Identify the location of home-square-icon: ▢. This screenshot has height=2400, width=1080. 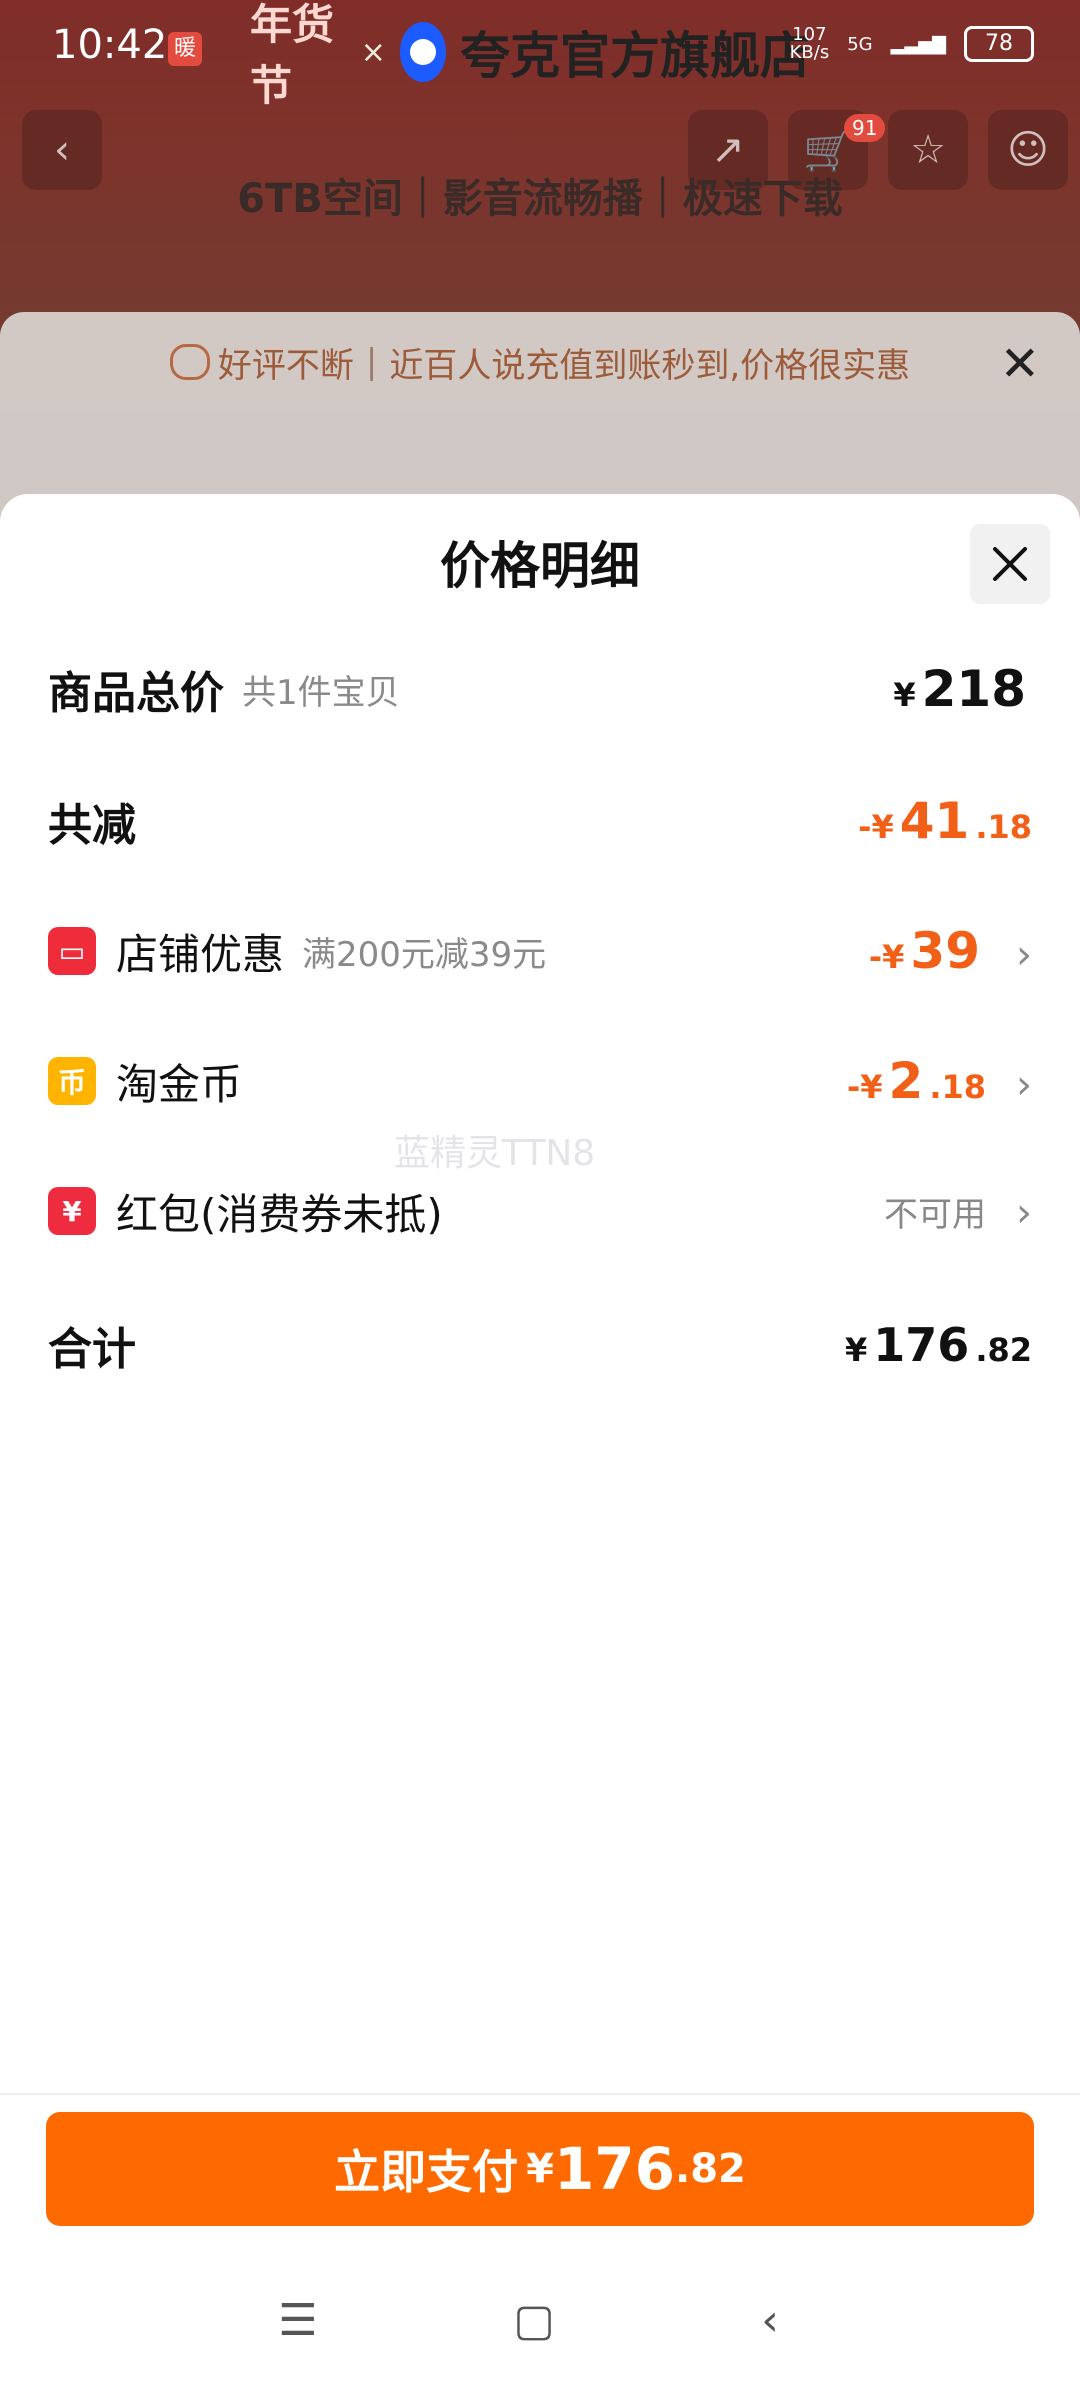
(534, 2320).